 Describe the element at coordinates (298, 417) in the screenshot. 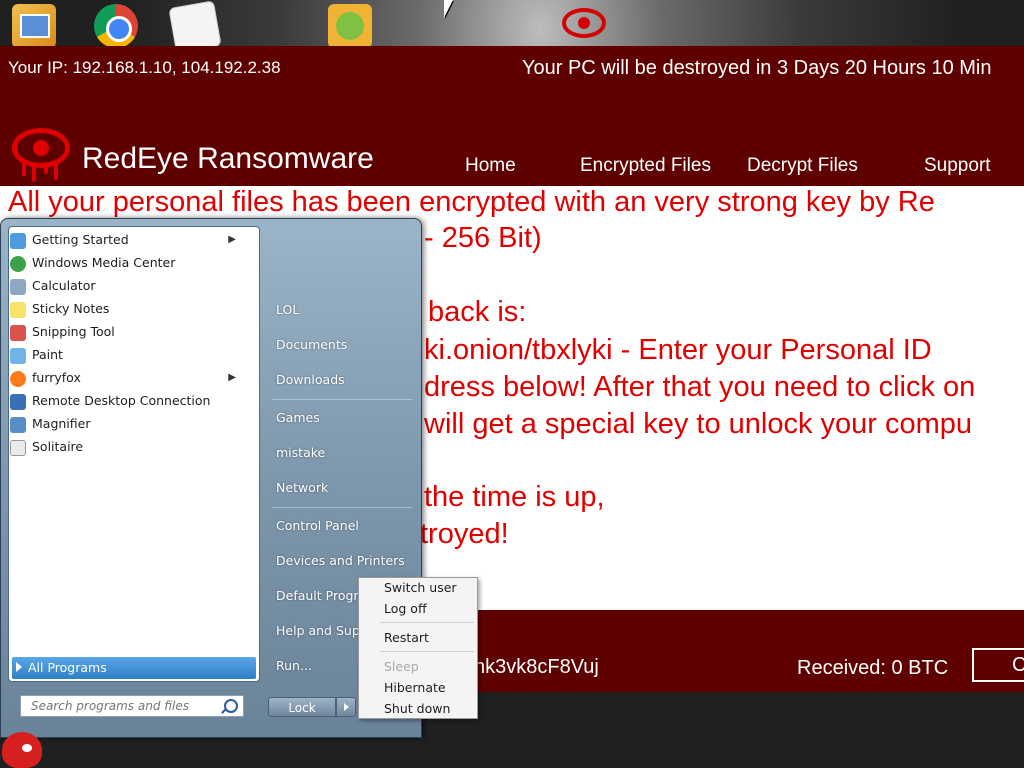

I see `start-item-games: Games` at that location.